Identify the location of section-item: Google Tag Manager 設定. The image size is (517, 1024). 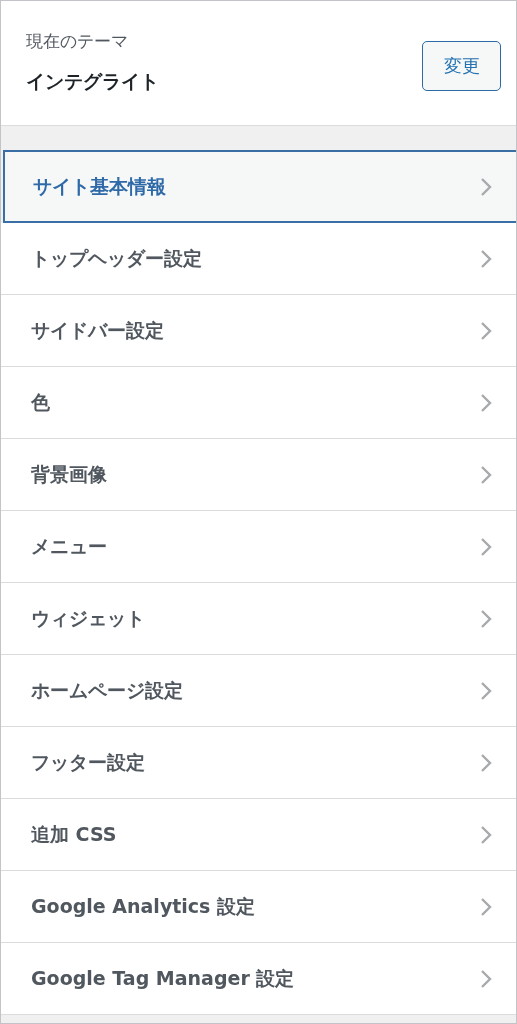
(258, 979).